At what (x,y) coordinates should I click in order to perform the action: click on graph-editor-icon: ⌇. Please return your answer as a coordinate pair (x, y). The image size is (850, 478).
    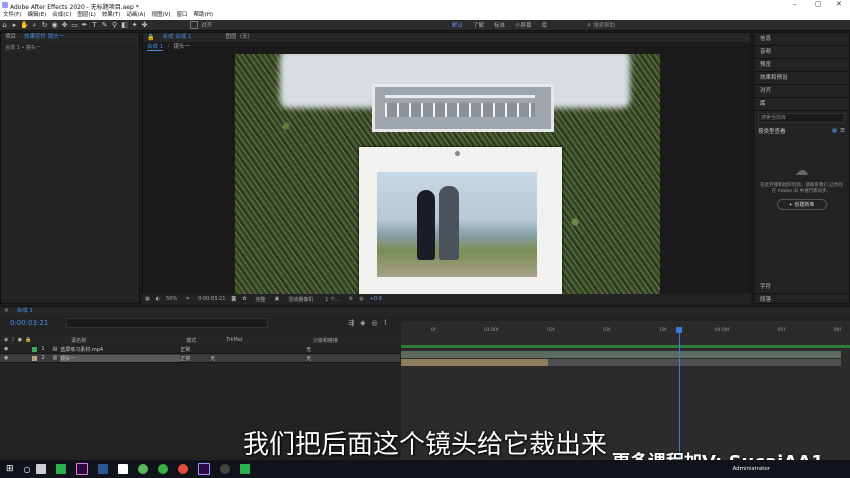
    Looking at the image, I should click on (385, 323).